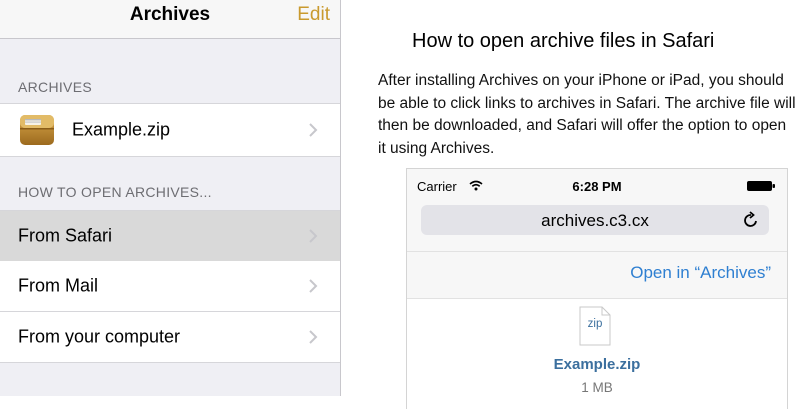 This screenshot has height=409, width=800. Describe the element at coordinates (170, 286) in the screenshot. I see `row-from-mail: From Mail` at that location.